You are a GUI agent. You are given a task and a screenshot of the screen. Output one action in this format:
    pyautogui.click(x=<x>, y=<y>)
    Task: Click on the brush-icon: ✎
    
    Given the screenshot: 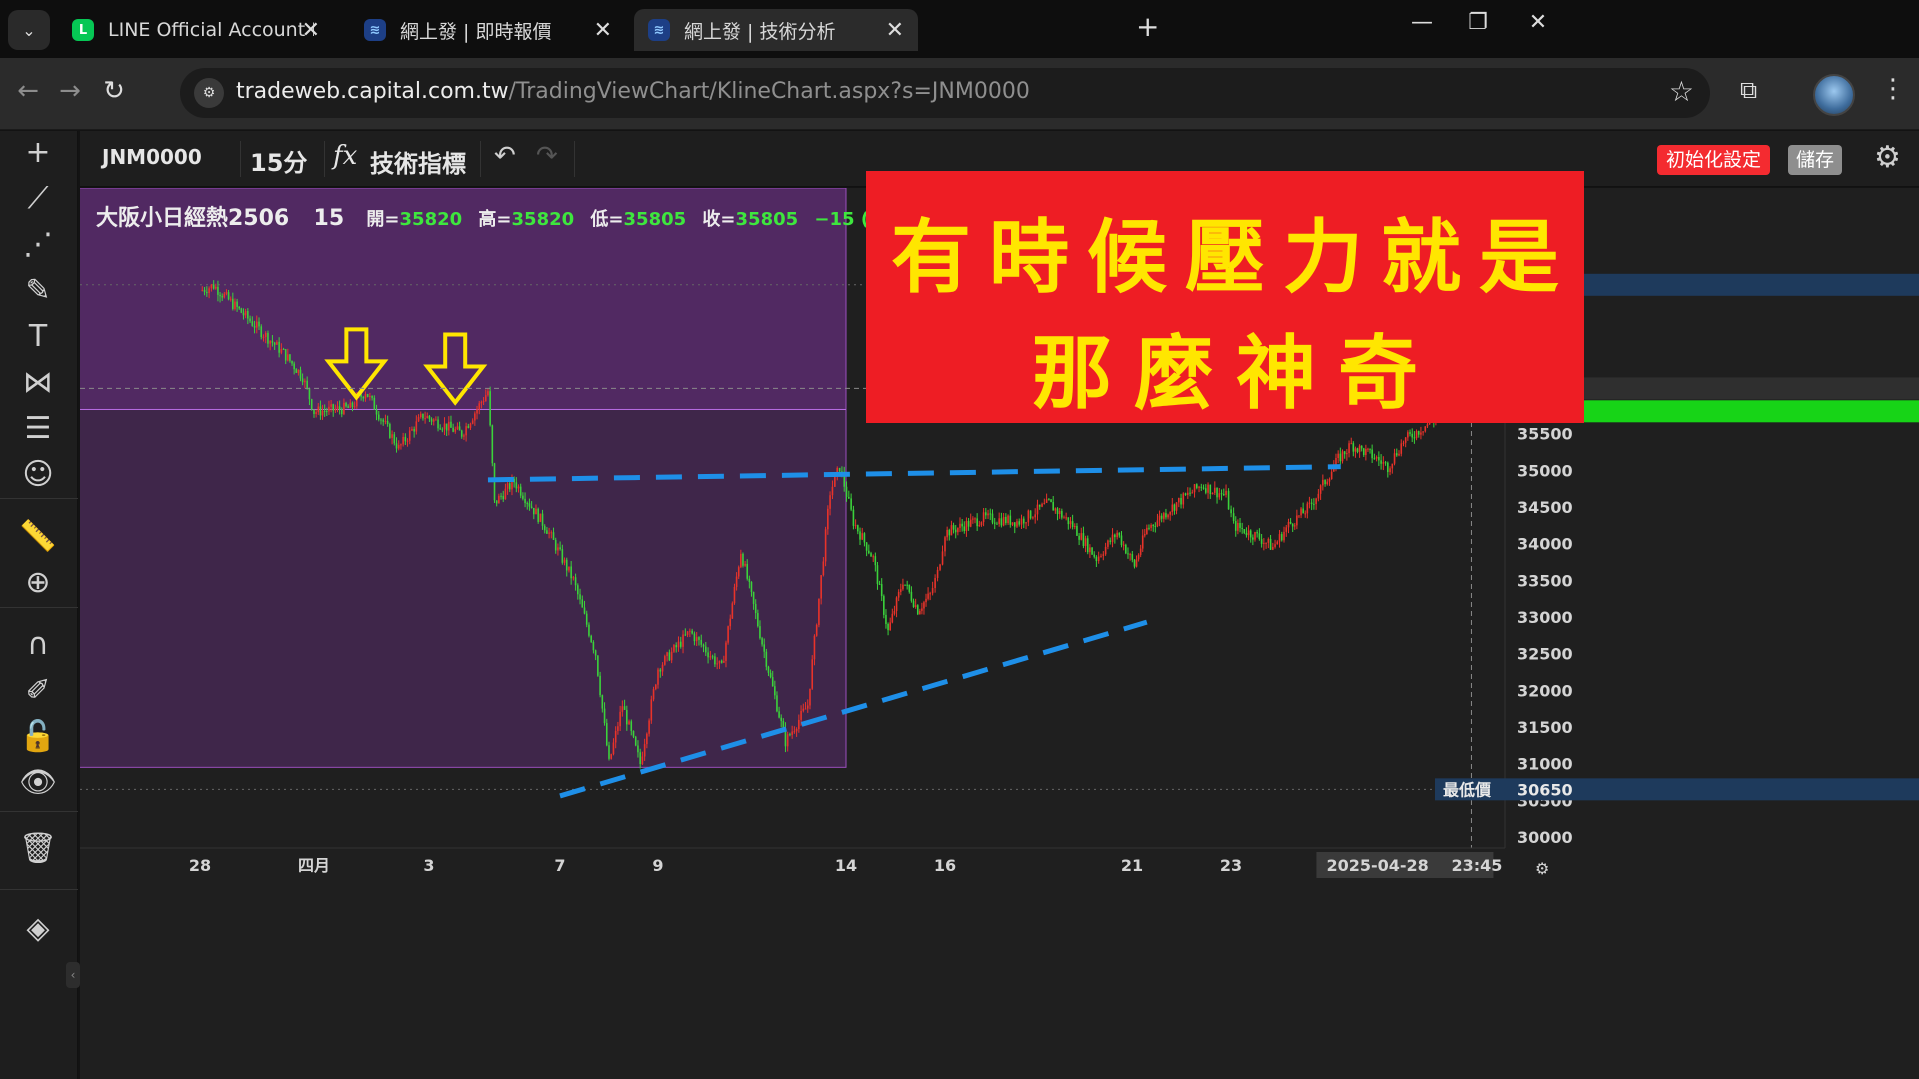 What is the action you would take?
    pyautogui.click(x=38, y=291)
    